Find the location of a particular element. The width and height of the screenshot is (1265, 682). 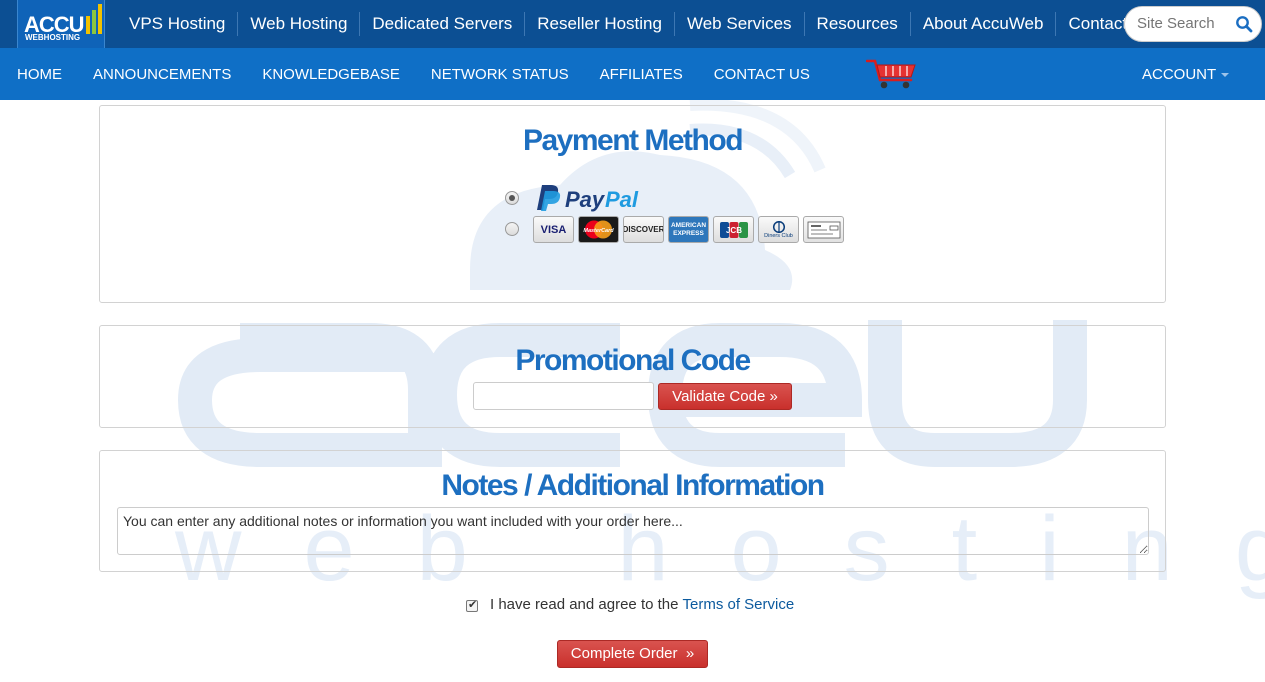

terms-of-service-link: Terms of Service is located at coordinates (738, 604).